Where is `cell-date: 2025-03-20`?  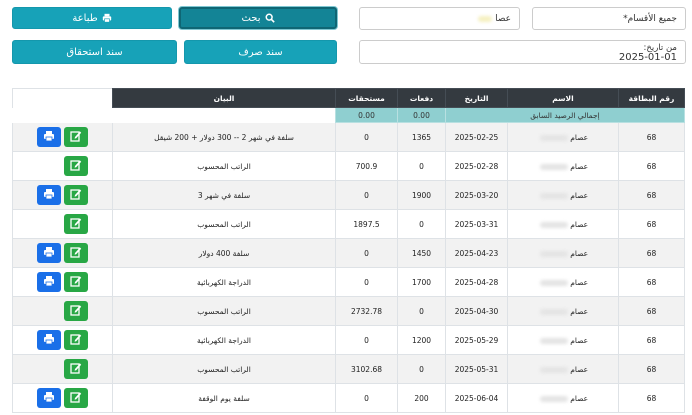
cell-date: 2025-03-20 is located at coordinates (476, 195).